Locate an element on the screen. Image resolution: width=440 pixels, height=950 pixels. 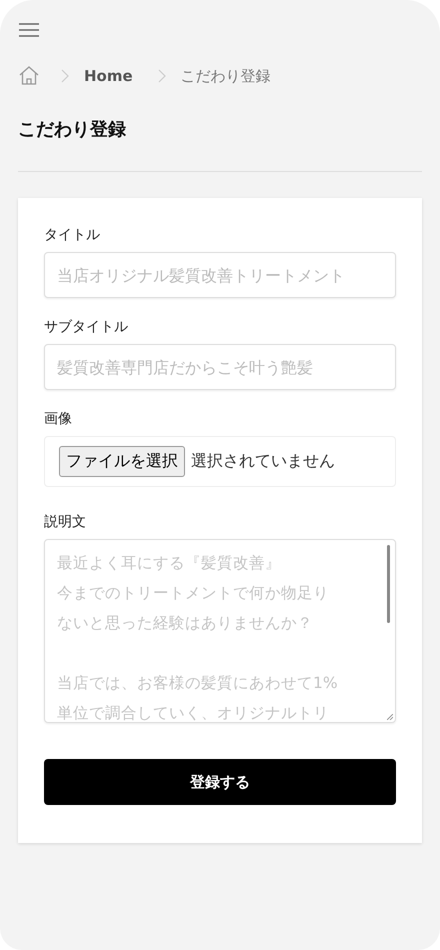
resize-grip-icon is located at coordinates (390, 717).